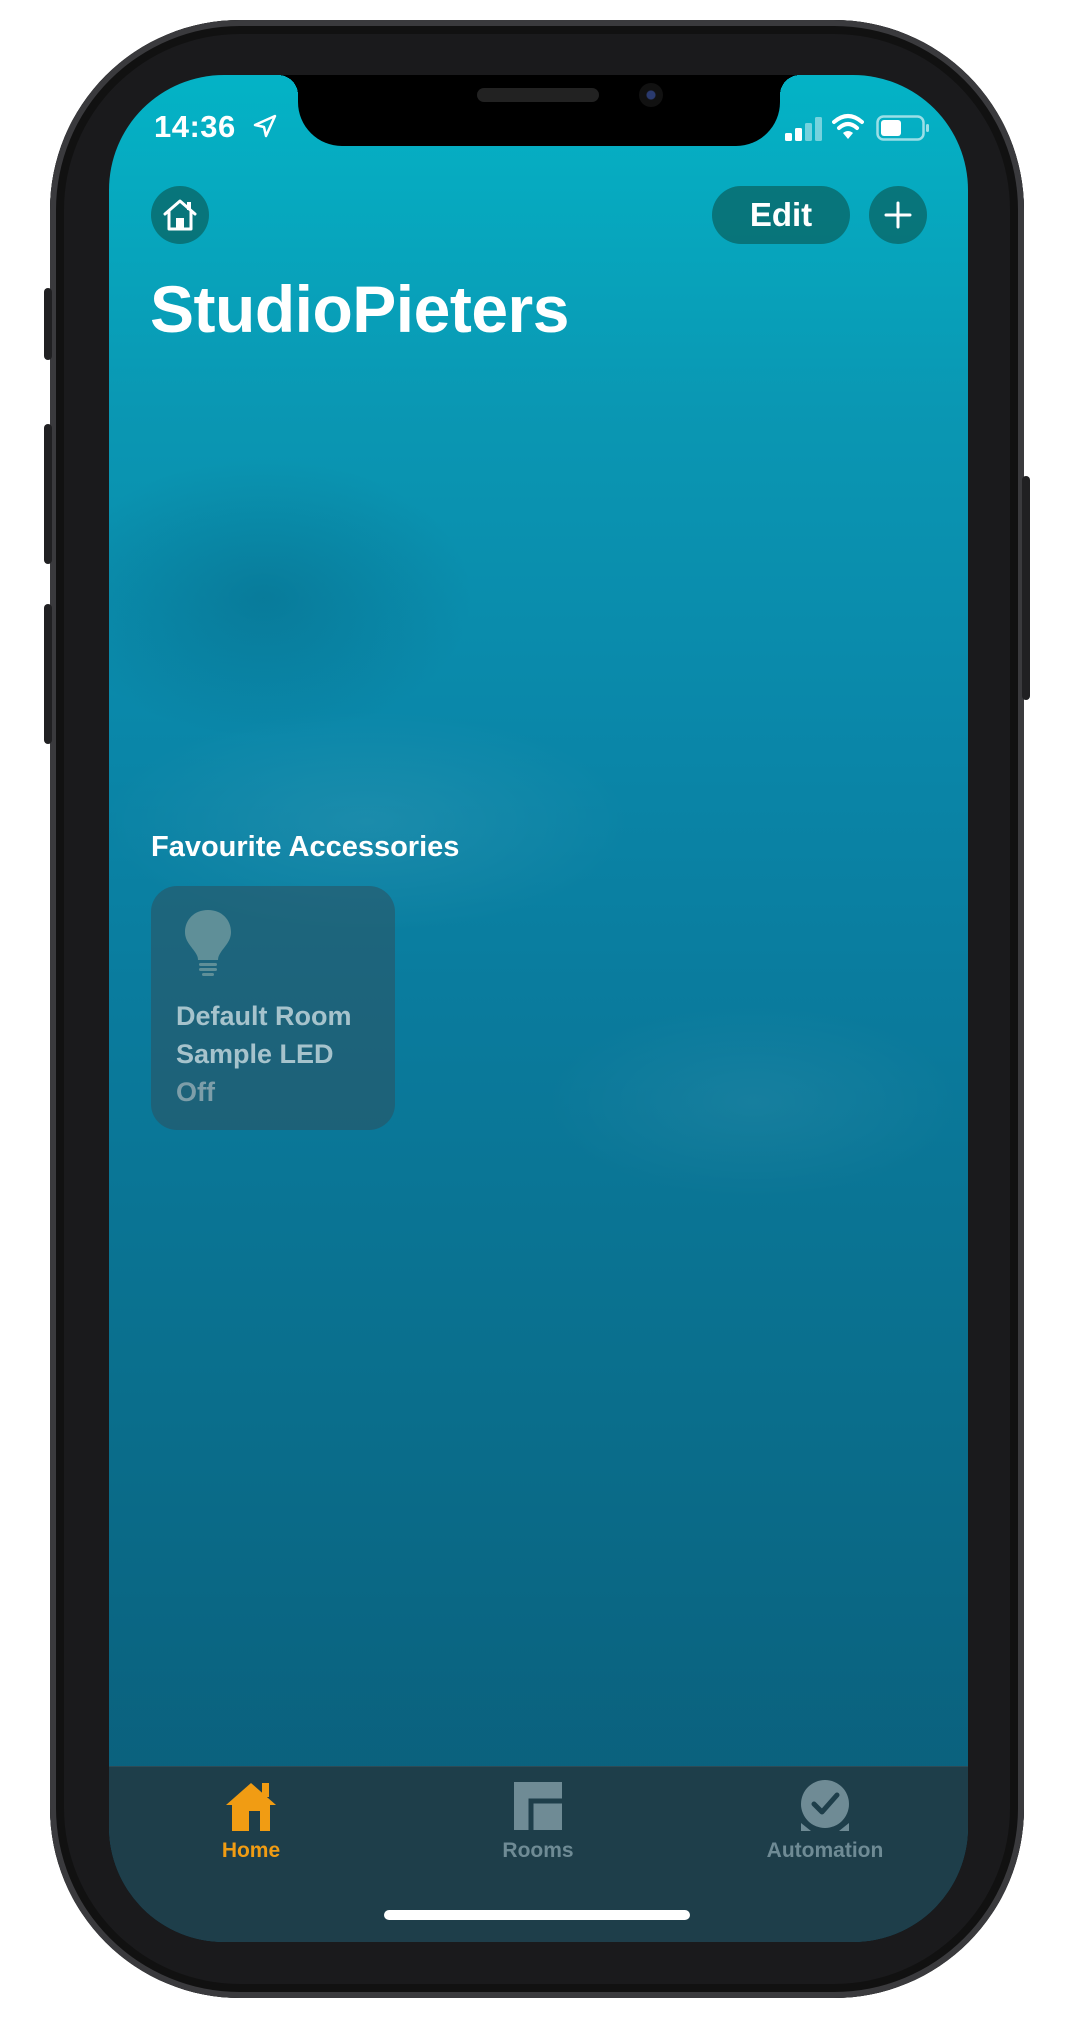 Image resolution: width=1077 pixels, height=2044 pixels. What do you see at coordinates (803, 129) in the screenshot?
I see `cellular-signal-icon` at bounding box center [803, 129].